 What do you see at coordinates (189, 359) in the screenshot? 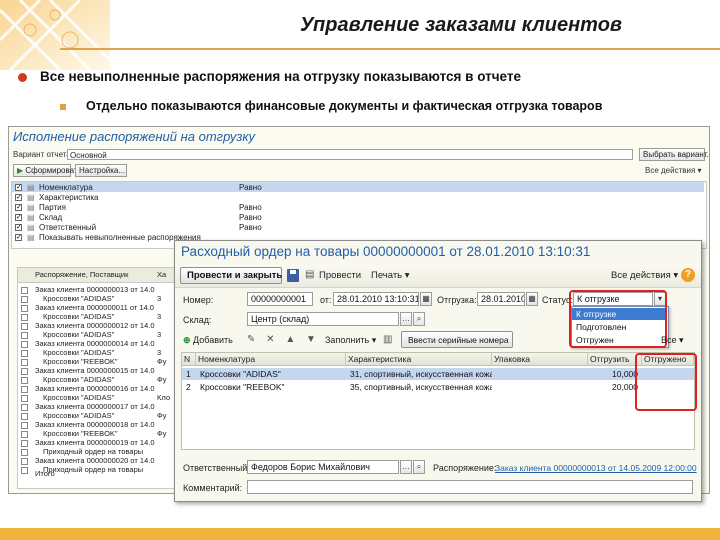
I see `col-n: N` at bounding box center [189, 359].